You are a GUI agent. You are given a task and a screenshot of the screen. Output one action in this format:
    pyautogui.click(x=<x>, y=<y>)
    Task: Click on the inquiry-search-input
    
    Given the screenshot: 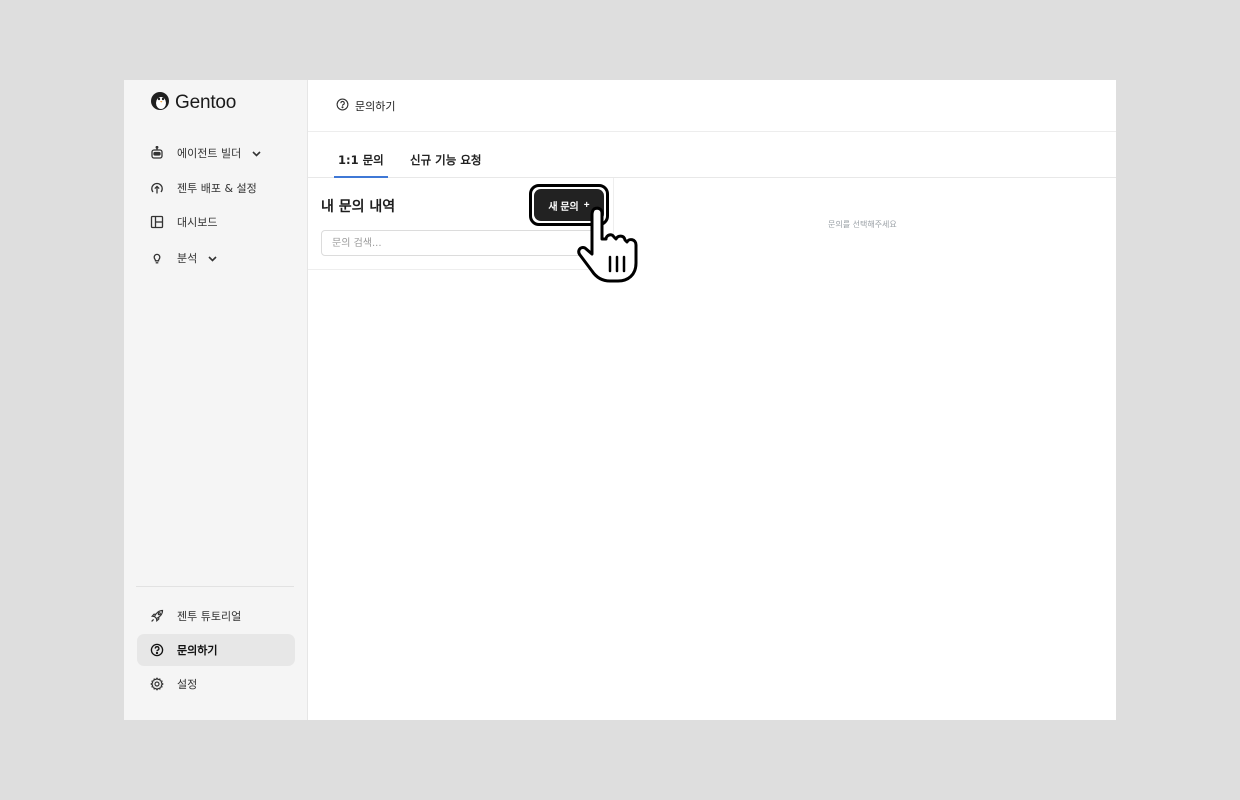 What is the action you would take?
    pyautogui.click(x=461, y=243)
    